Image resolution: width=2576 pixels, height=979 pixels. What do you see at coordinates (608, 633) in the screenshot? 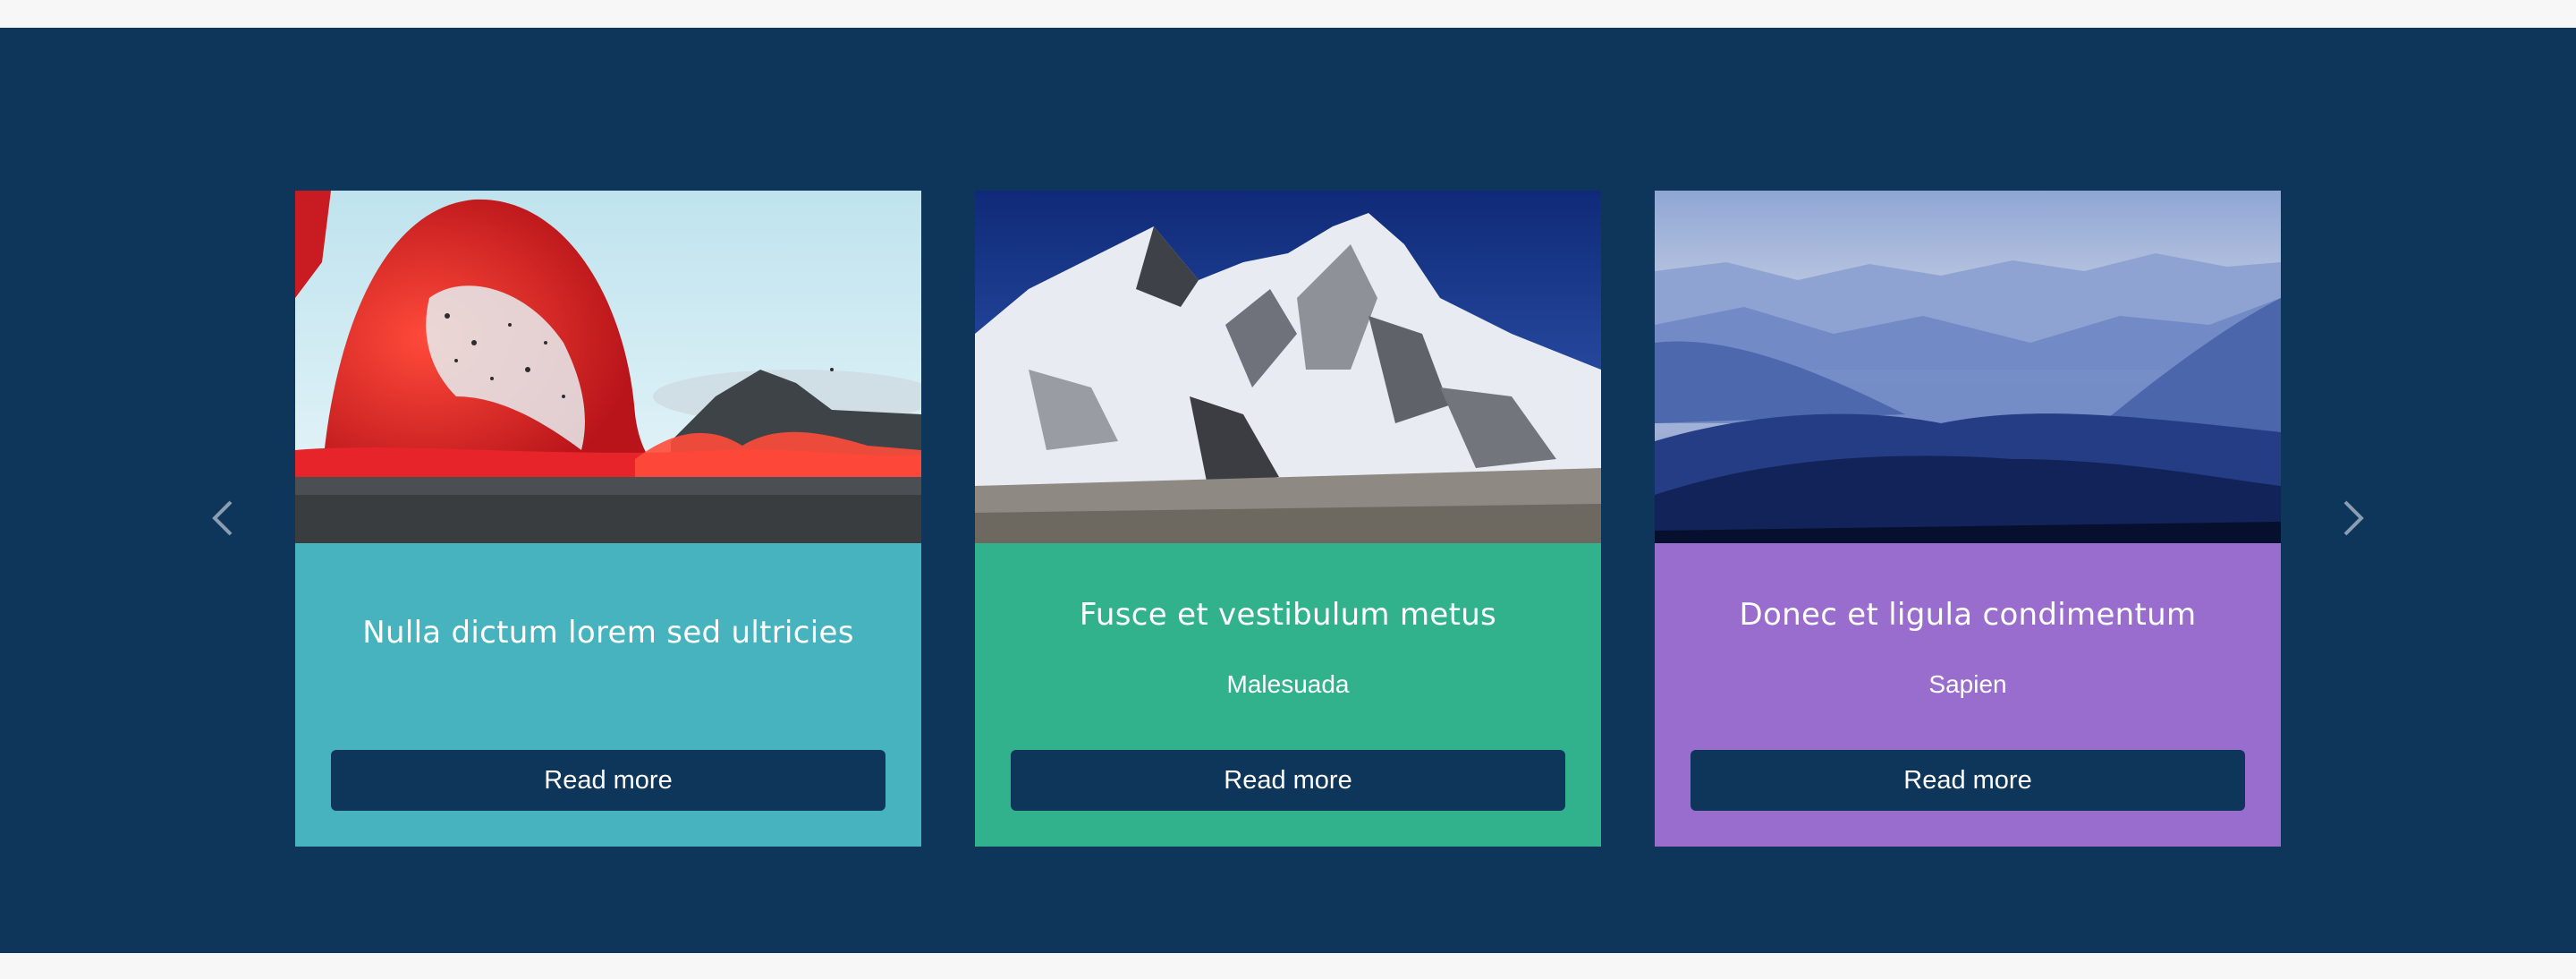
I see `card-title: Nulla dictum lorem sed ultricies` at bounding box center [608, 633].